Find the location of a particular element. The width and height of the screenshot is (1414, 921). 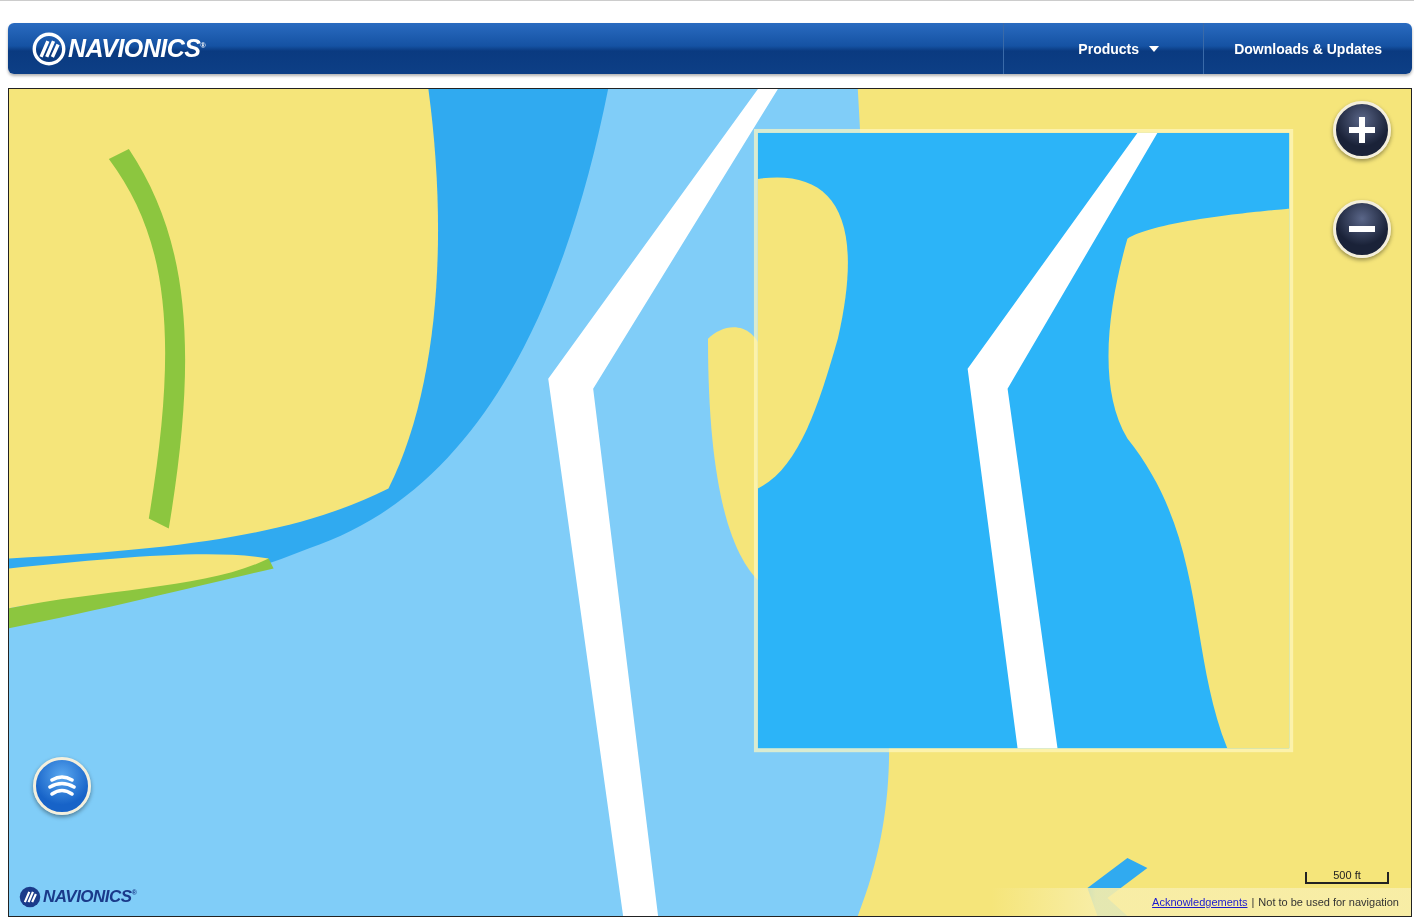

nav-link: Downloads & Updates is located at coordinates (1307, 48).